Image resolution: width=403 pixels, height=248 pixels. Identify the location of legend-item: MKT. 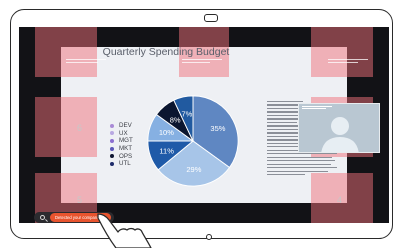
(121, 149).